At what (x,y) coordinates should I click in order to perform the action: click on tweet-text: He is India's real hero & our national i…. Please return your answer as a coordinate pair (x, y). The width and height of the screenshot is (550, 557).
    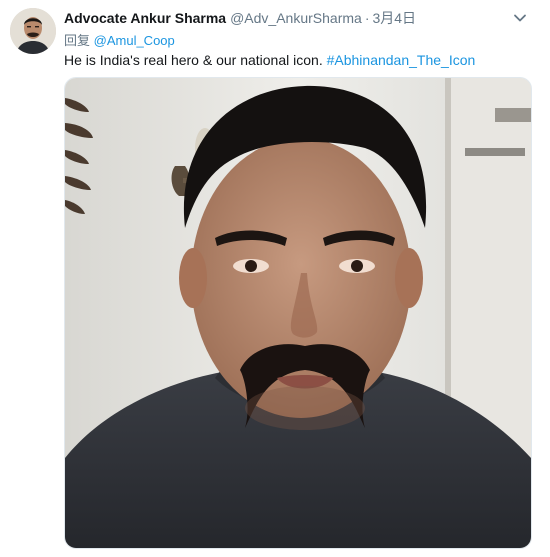
    Looking at the image, I should click on (269, 60).